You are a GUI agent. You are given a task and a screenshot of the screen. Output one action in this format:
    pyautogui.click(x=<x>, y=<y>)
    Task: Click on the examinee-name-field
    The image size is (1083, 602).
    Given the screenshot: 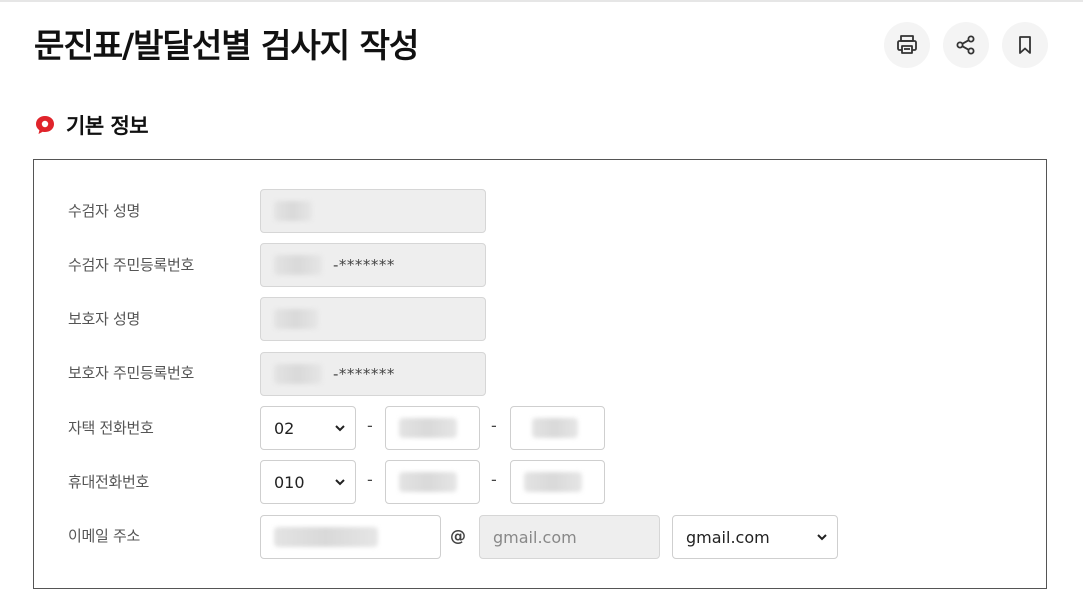 What is the action you would take?
    pyautogui.click(x=373, y=211)
    